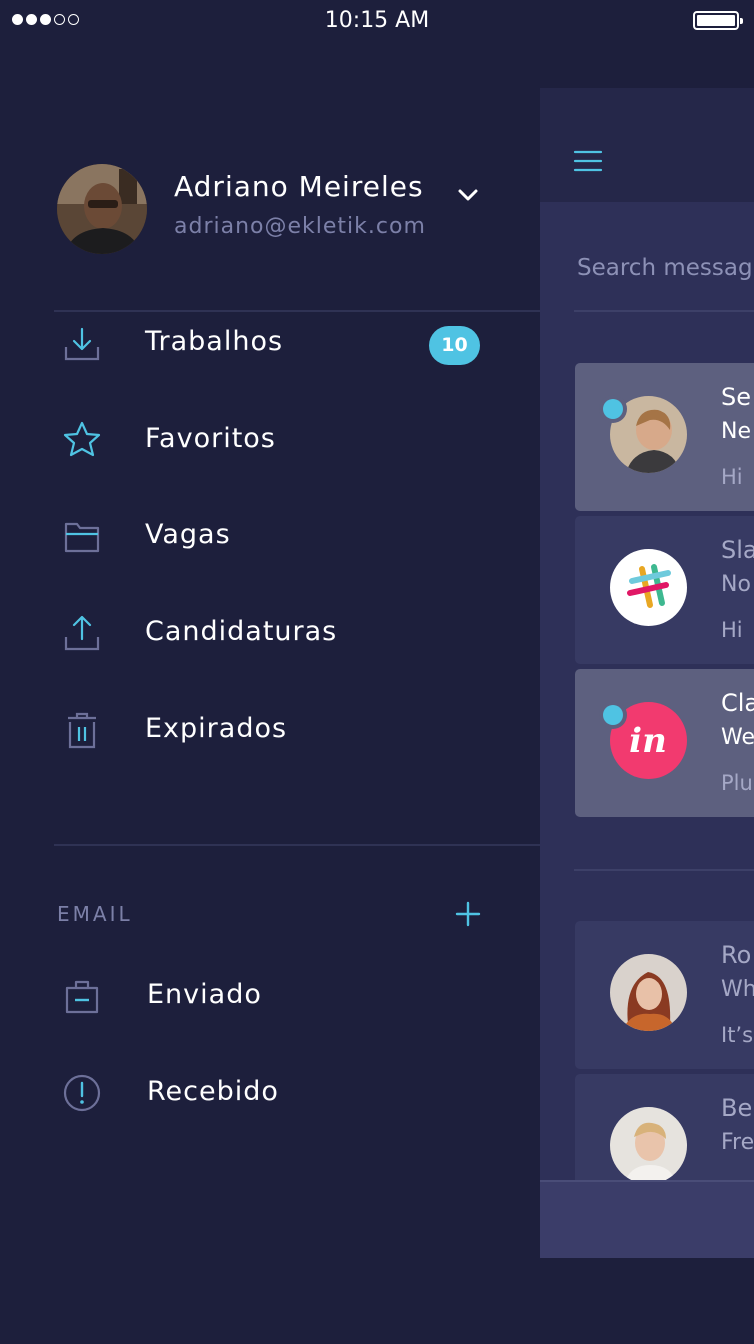 This screenshot has width=754, height=1344. I want to click on message-card: Sla No Hi, so click(664, 590).